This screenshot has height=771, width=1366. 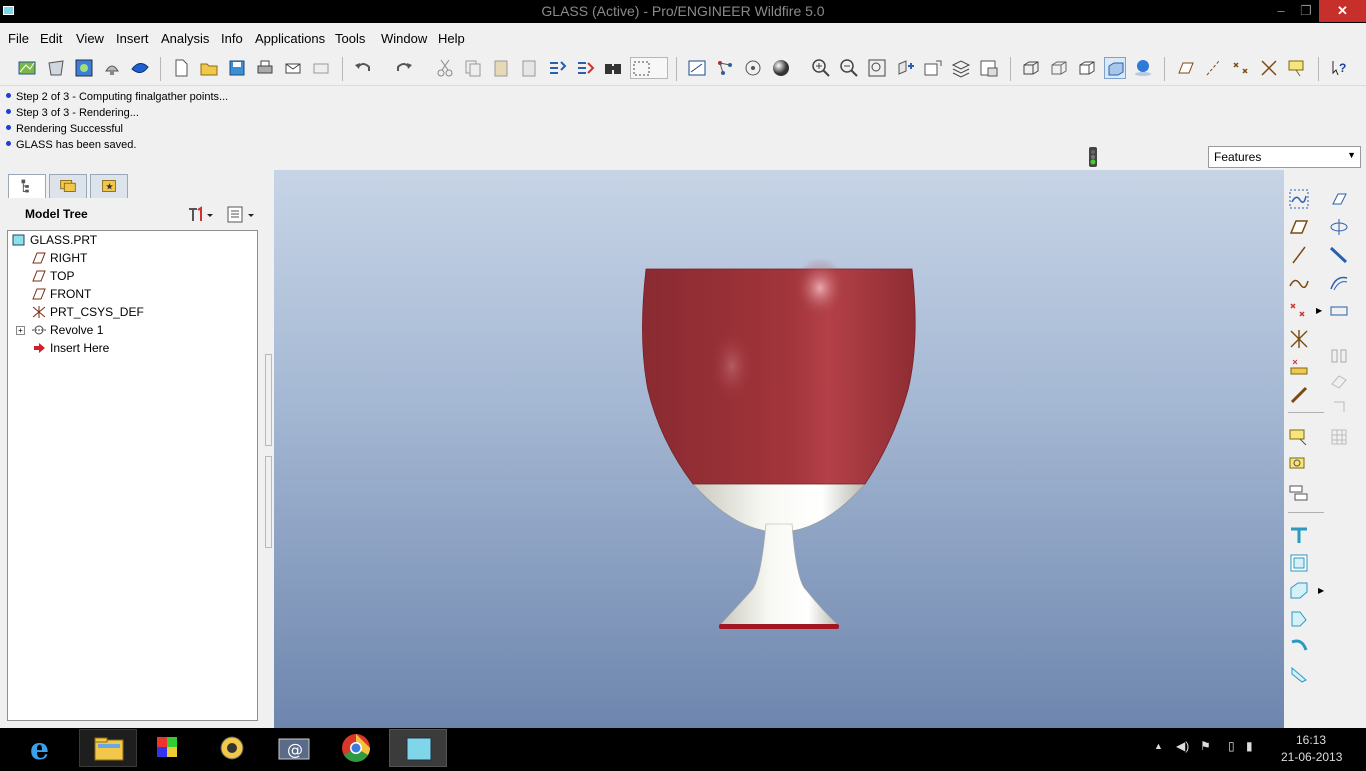 I want to click on send-mail-icon, so click(x=293, y=68).